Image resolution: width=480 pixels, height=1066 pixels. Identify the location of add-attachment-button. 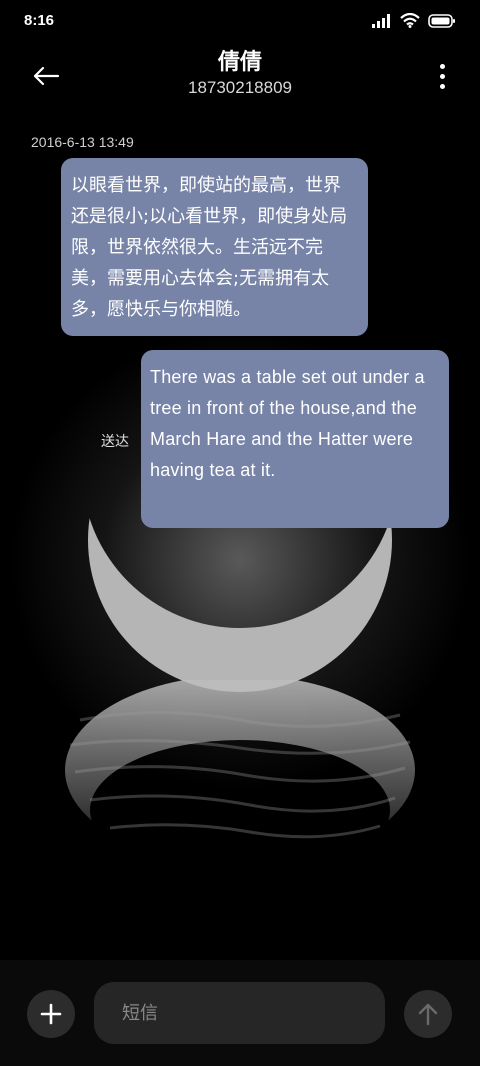
(51, 1014).